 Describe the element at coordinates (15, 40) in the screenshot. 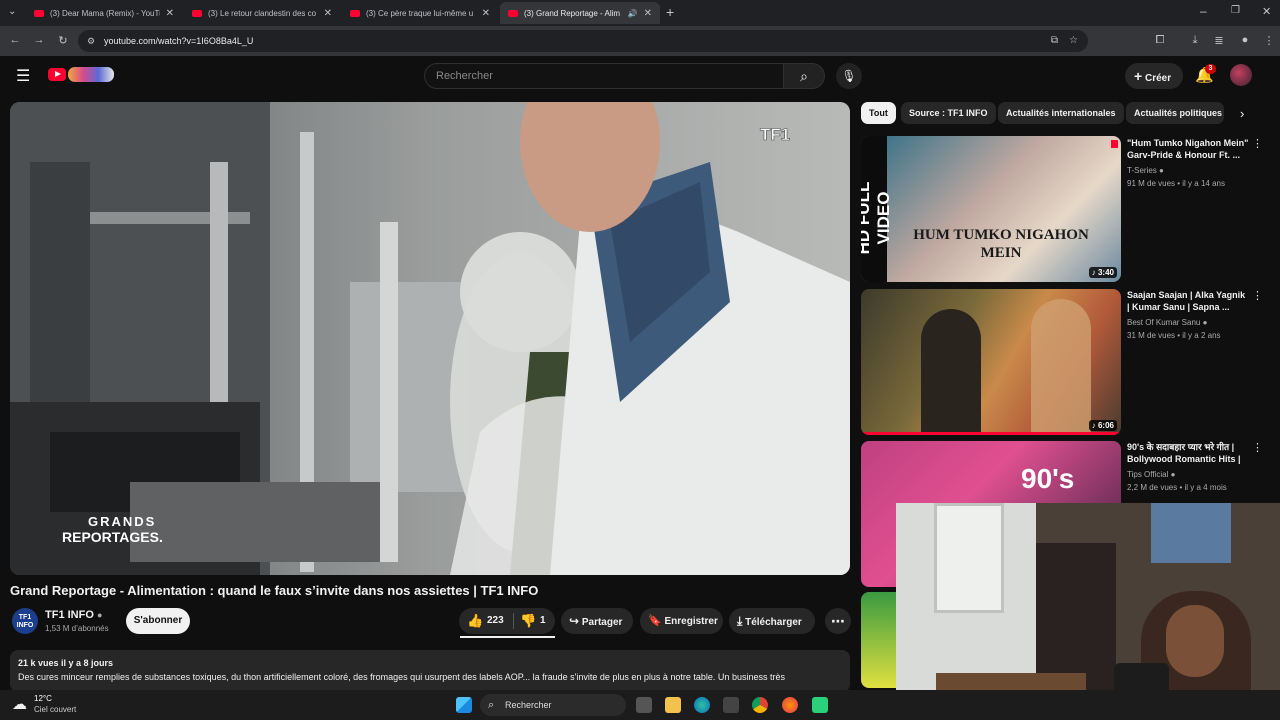

I see `back-icon: ←` at that location.